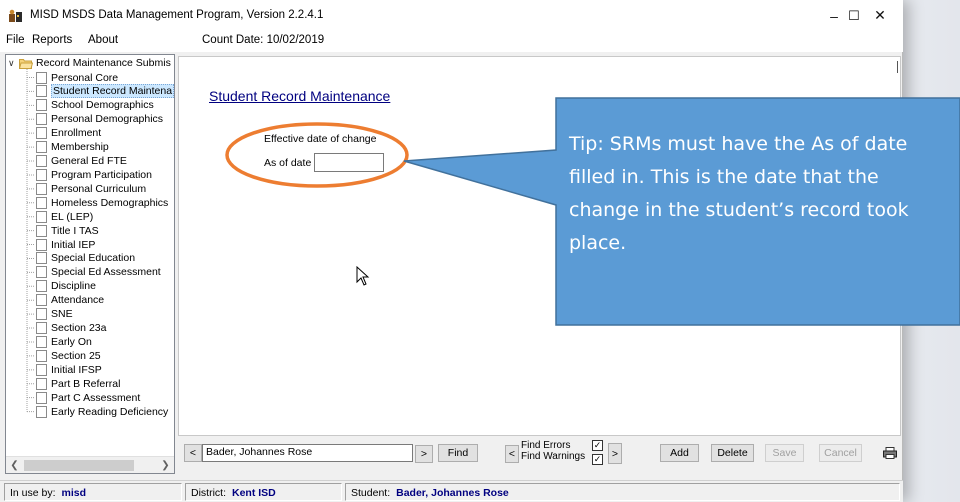  Describe the element at coordinates (99, 119) in the screenshot. I see `tree-item: Personal Demographics` at that location.